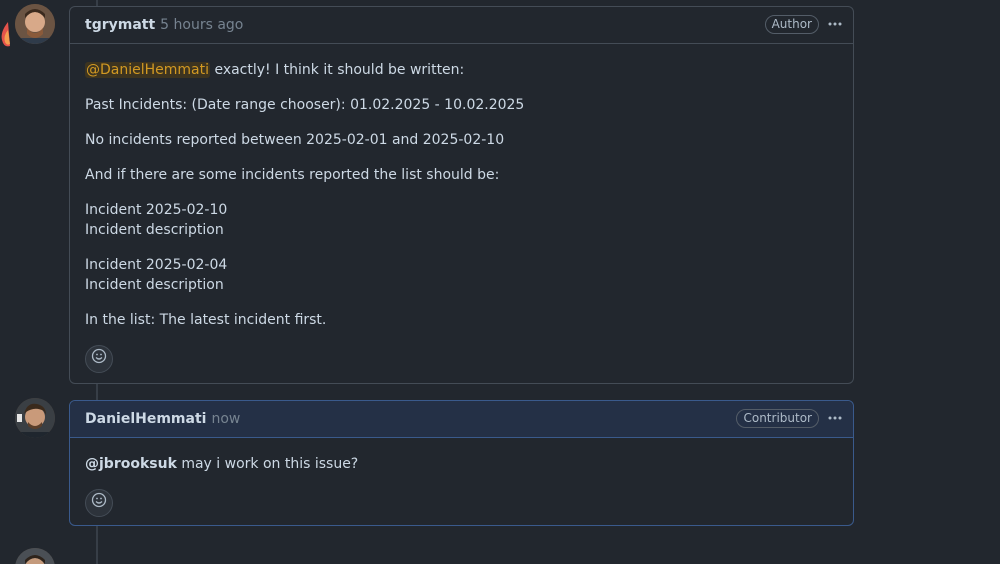  Describe the element at coordinates (461, 419) in the screenshot. I see `comment-header: DanielHemmati now Contributor` at that location.